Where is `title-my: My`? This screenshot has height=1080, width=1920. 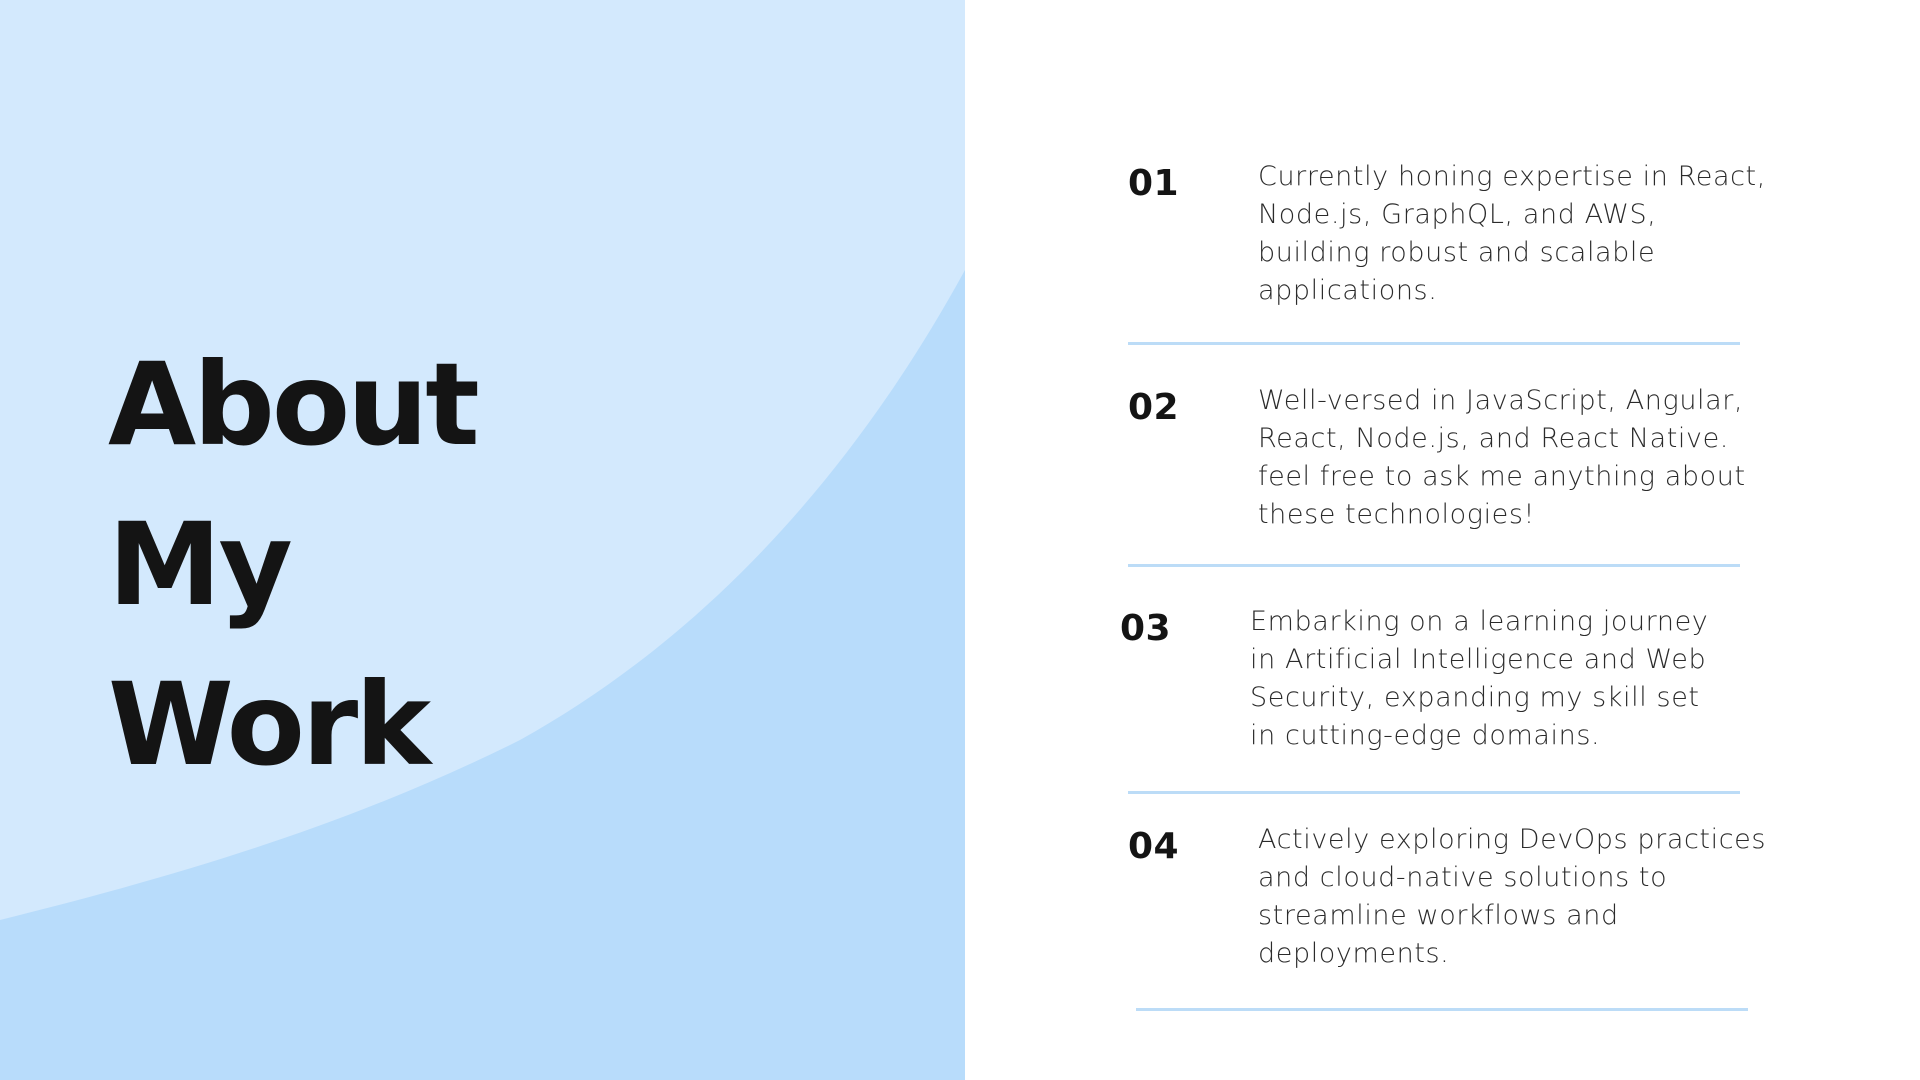 title-my: My is located at coordinates (200, 564).